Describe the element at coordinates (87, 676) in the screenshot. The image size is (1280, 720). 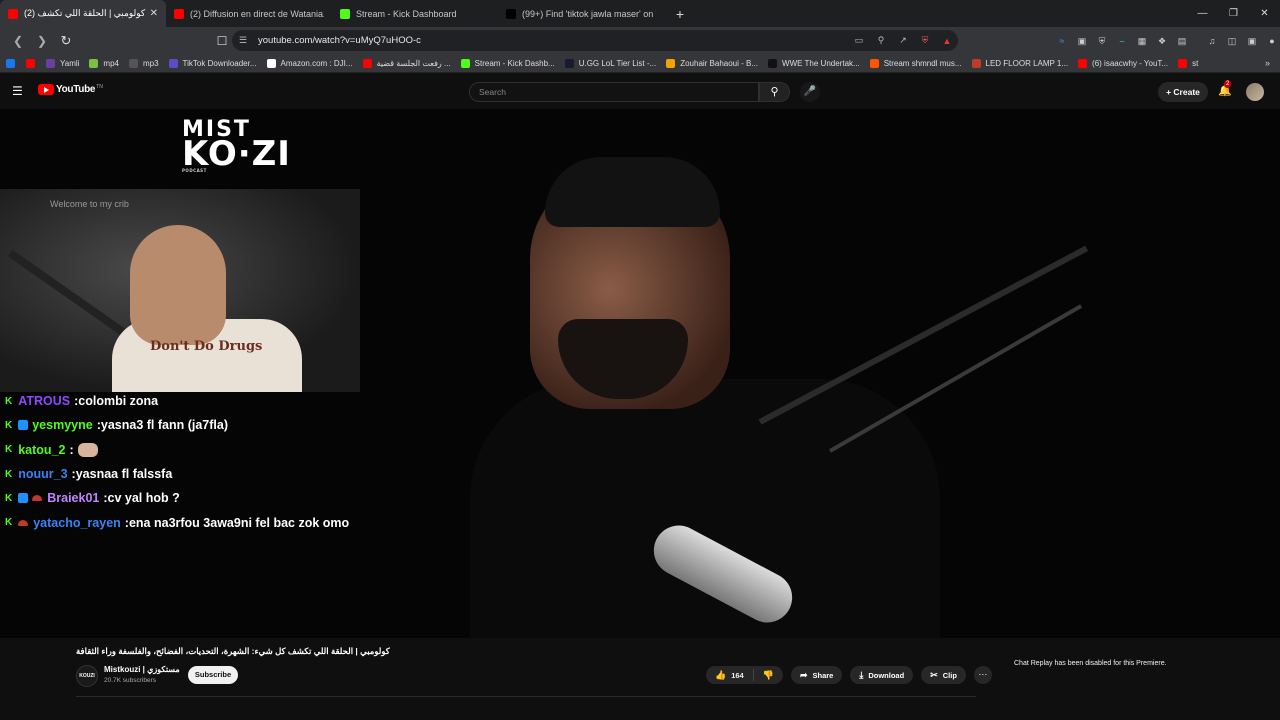
I see `channel-avatar: KOUZI` at that location.